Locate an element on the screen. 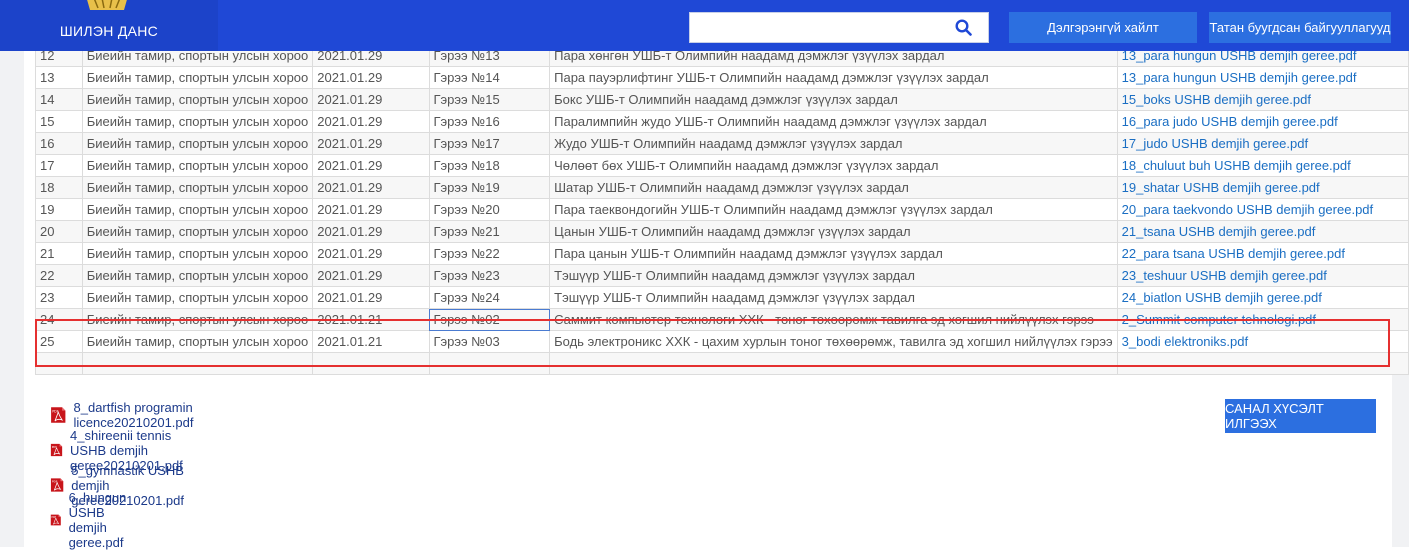  left-margin is located at coordinates (12, 273).